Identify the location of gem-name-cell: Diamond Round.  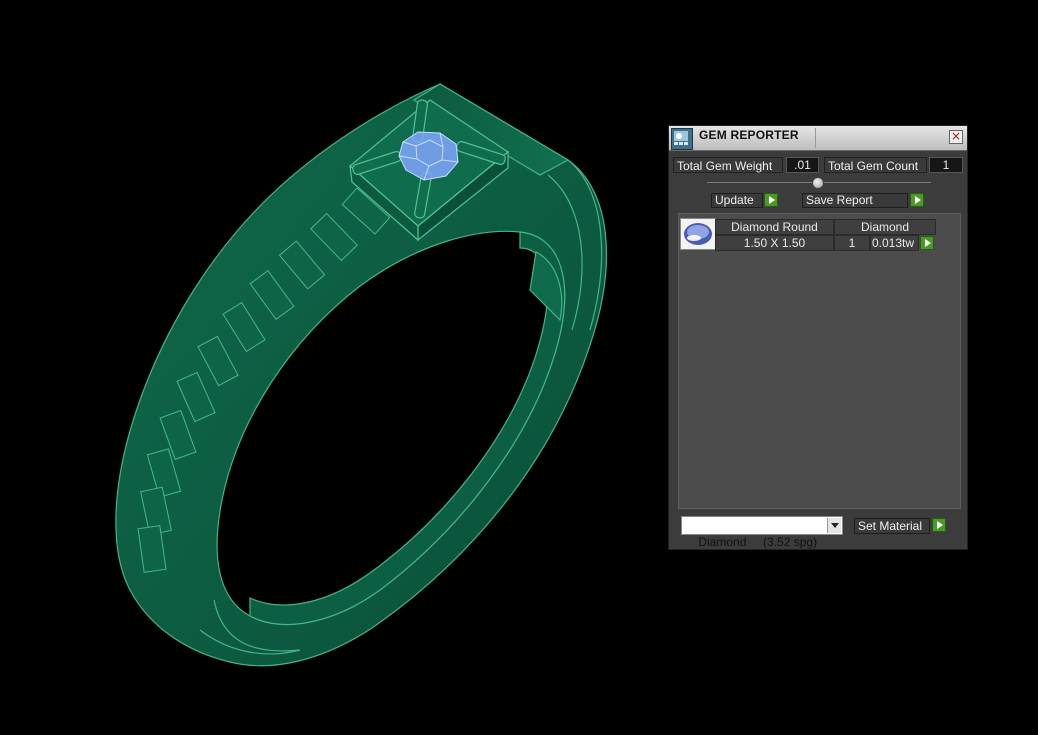
(774, 227).